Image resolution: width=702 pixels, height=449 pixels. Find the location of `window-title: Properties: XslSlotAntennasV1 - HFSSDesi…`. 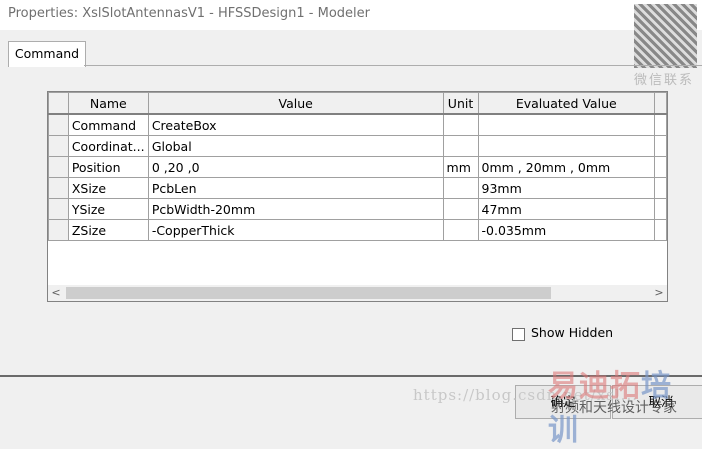

window-title: Properties: XslSlotAntennasV1 - HFSSDesi… is located at coordinates (189, 13).